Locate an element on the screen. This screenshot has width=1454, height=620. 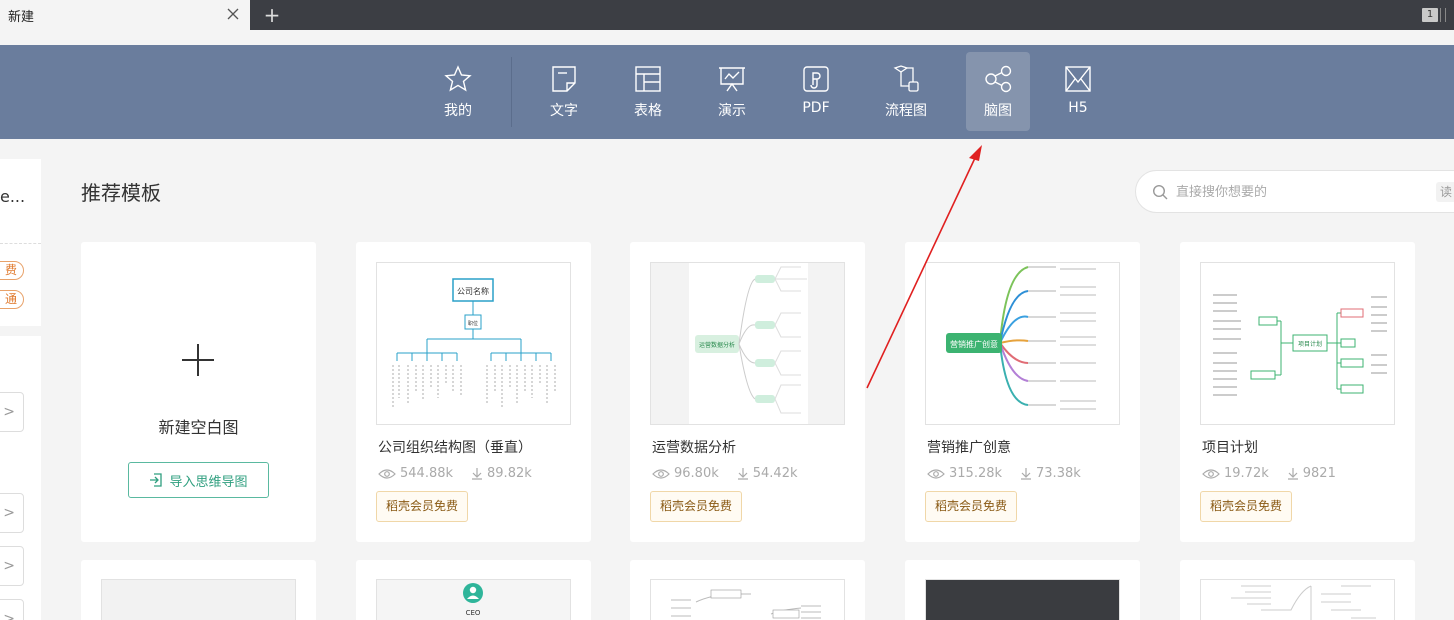
template-thumbnail: 项目计划 is located at coordinates (1297, 343).